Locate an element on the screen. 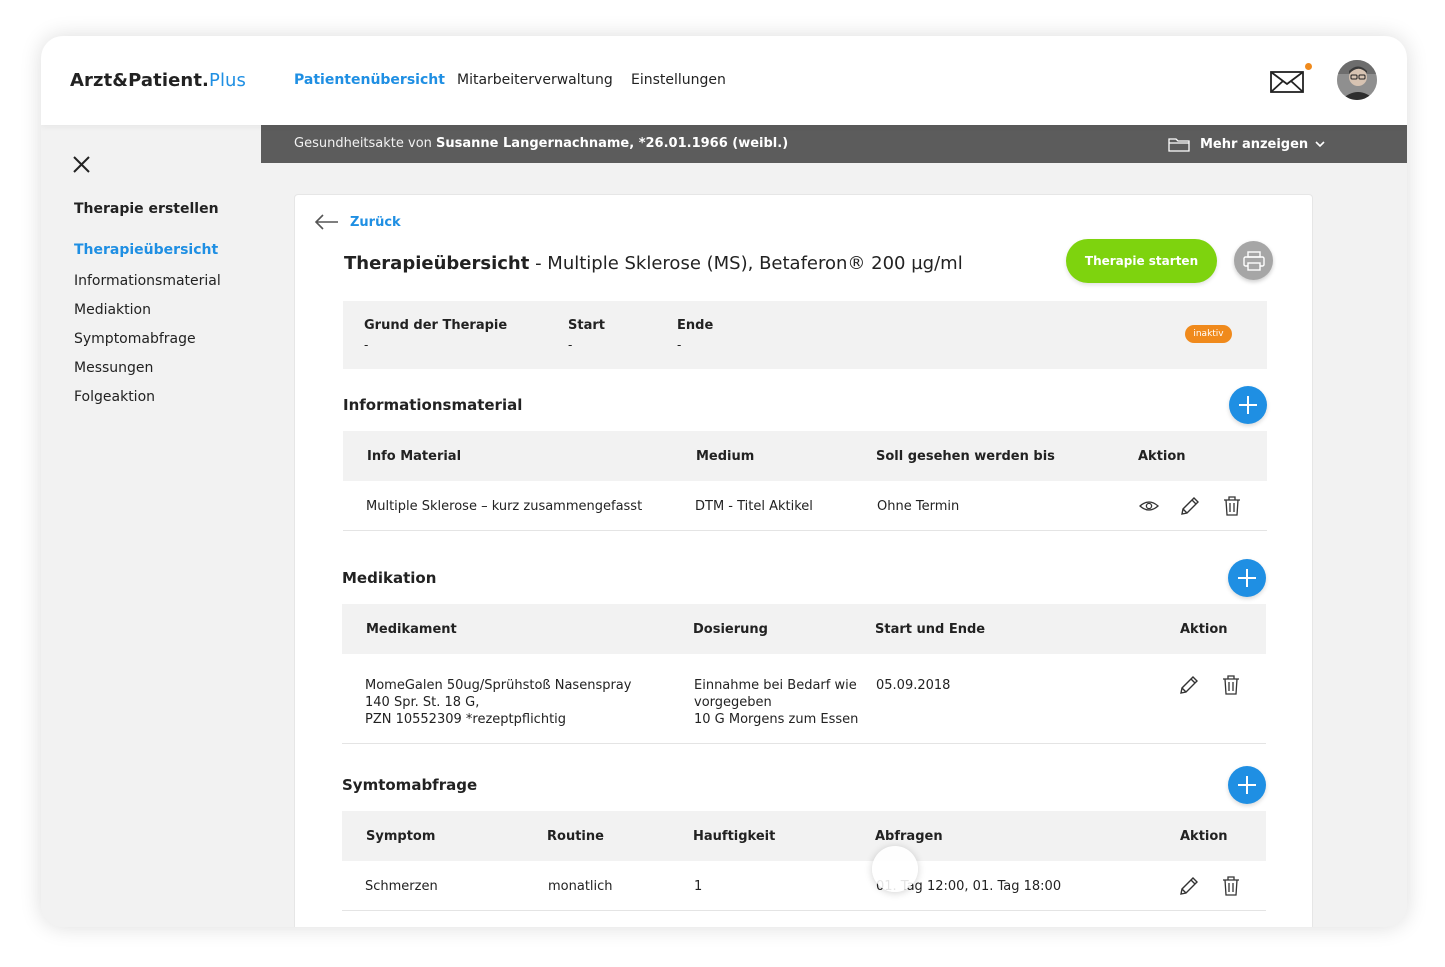 This screenshot has width=1445, height=967. column-header: Info Material is located at coordinates (414, 456).